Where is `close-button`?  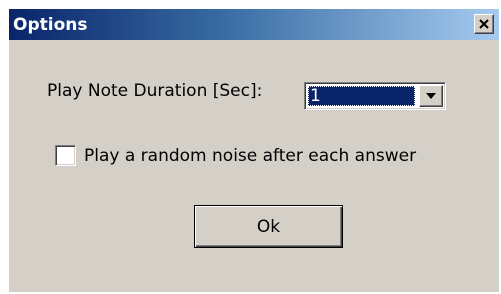
close-button is located at coordinates (484, 24).